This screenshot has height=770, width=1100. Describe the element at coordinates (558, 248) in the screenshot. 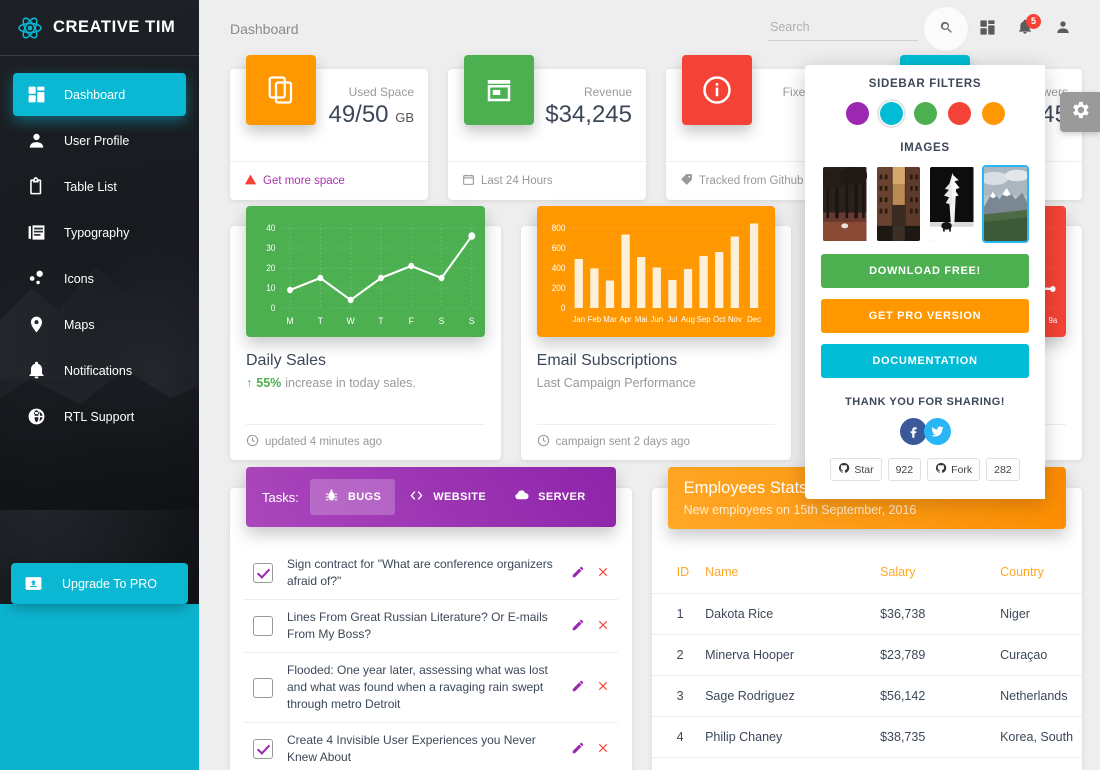

I see `svg-text: 600` at that location.